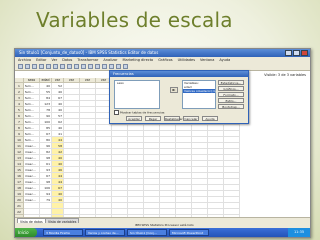 The height and width of the screenshot is (240, 320). I want to click on paste-button: Pegar, so click(153, 118).